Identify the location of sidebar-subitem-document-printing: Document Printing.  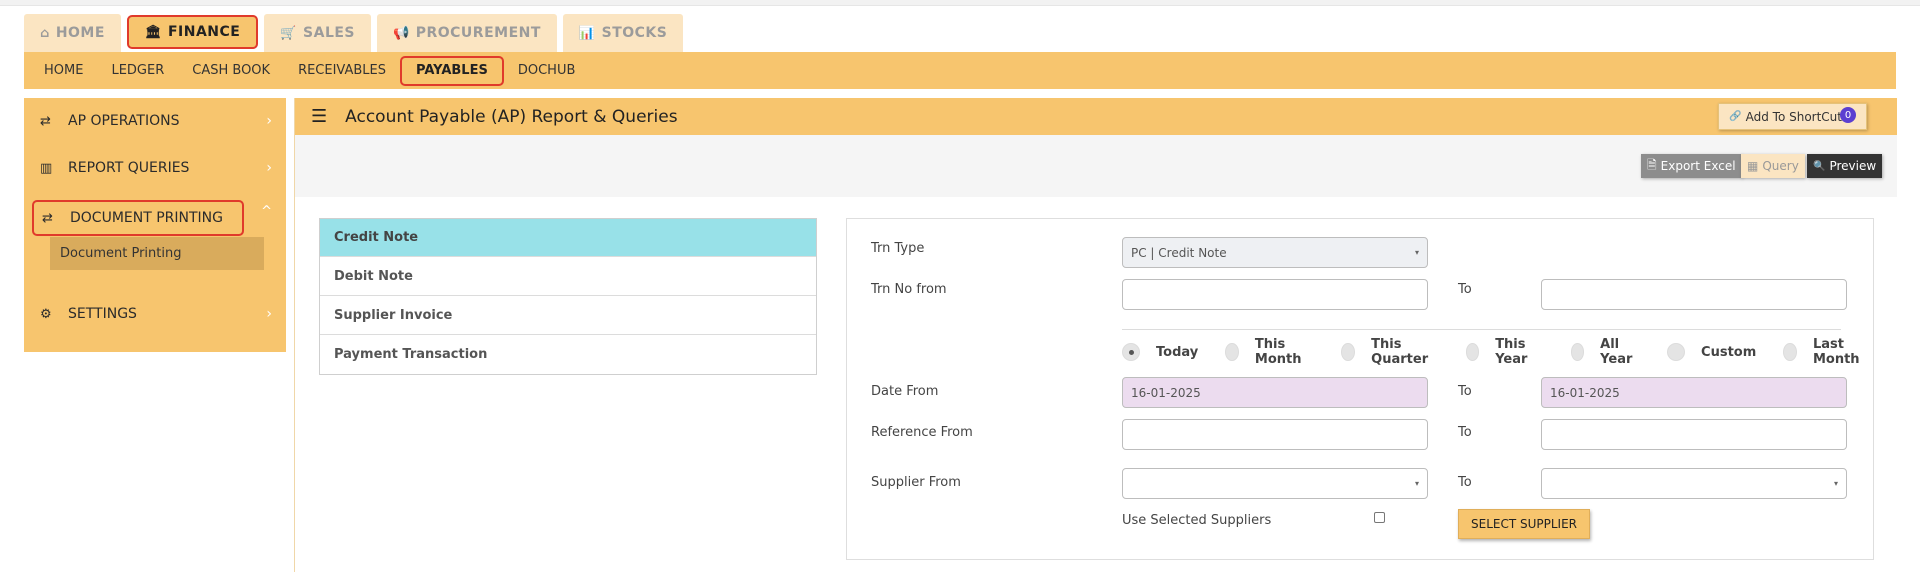
(157, 253).